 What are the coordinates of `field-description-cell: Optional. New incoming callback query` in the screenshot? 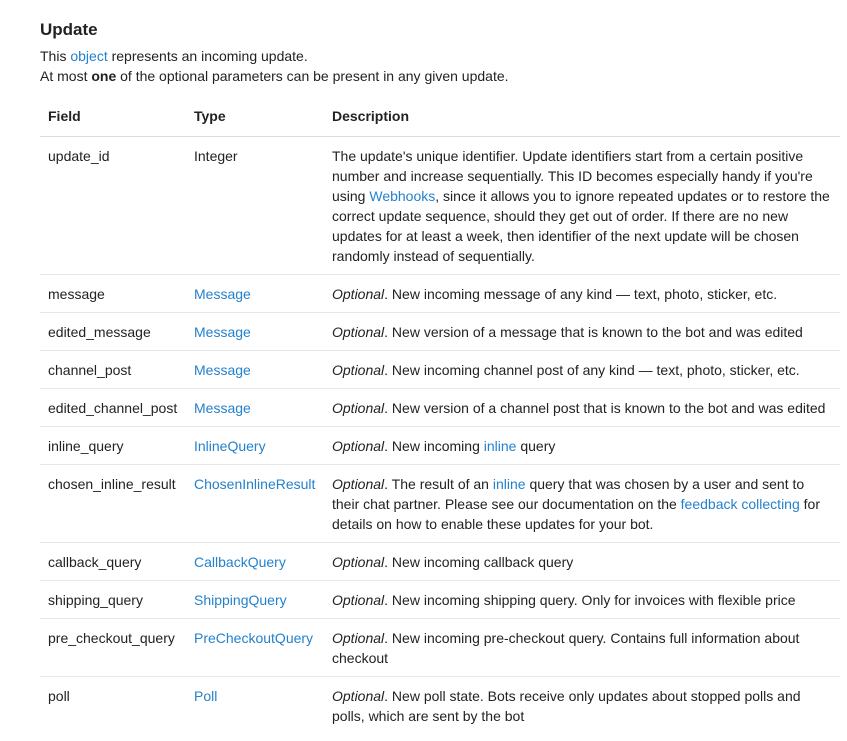 It's located at (582, 561).